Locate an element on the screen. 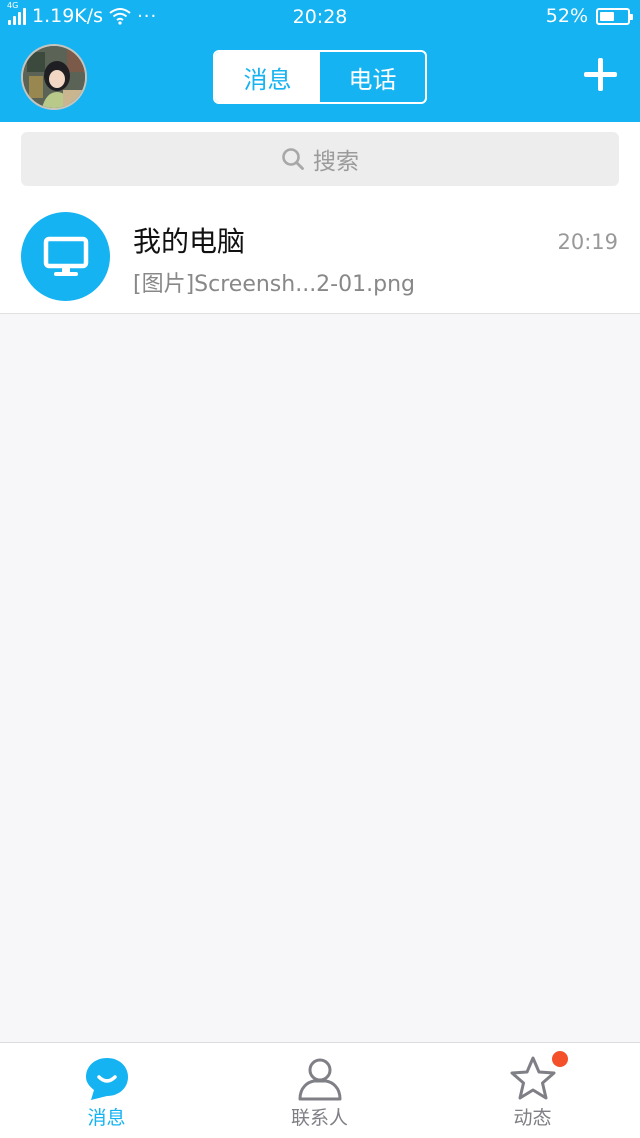 The height and width of the screenshot is (1138, 640). header: 消息 电话 is located at coordinates (320, 78).